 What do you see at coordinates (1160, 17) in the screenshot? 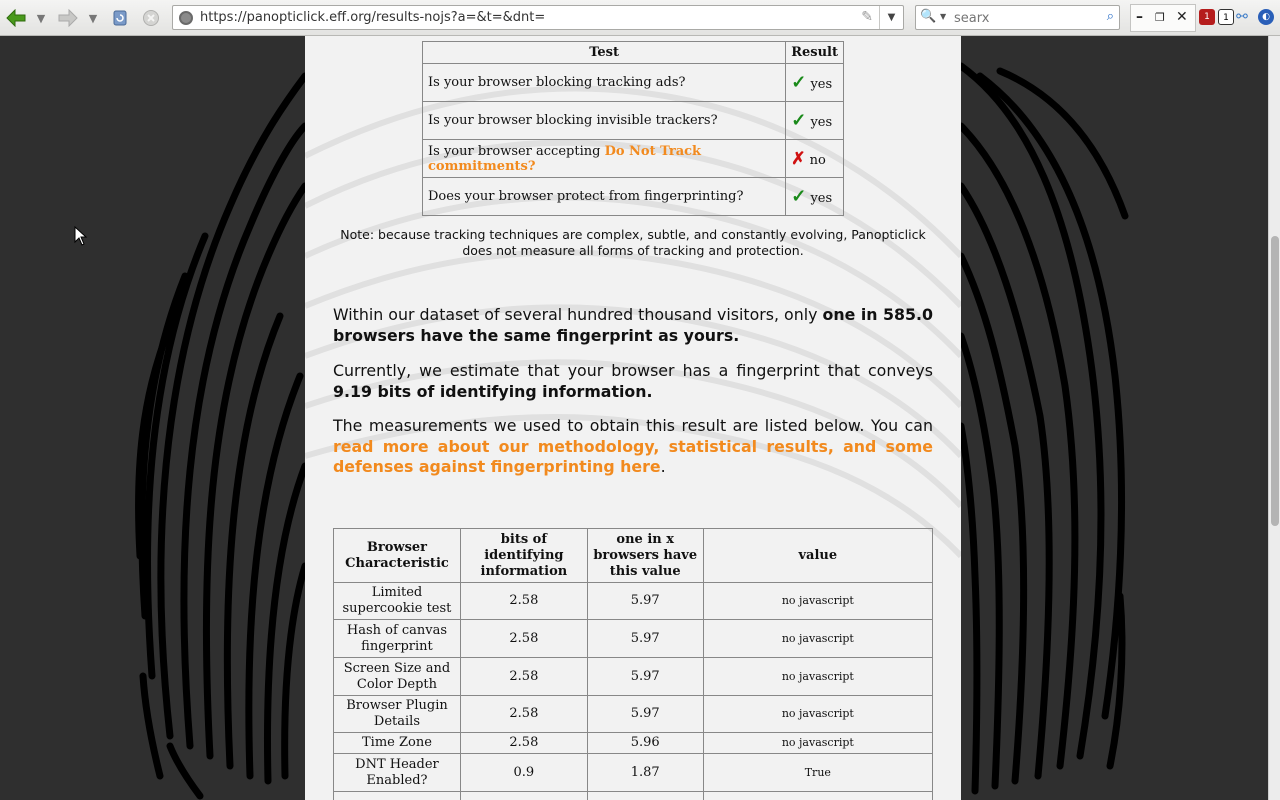
I see `restore-icon: ❐` at bounding box center [1160, 17].